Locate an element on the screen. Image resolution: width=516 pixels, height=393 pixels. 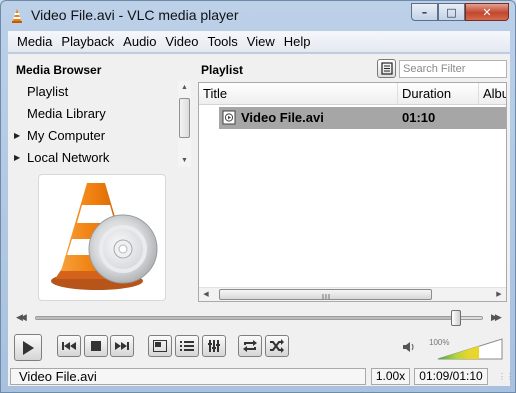
play-icon is located at coordinates (28, 347).